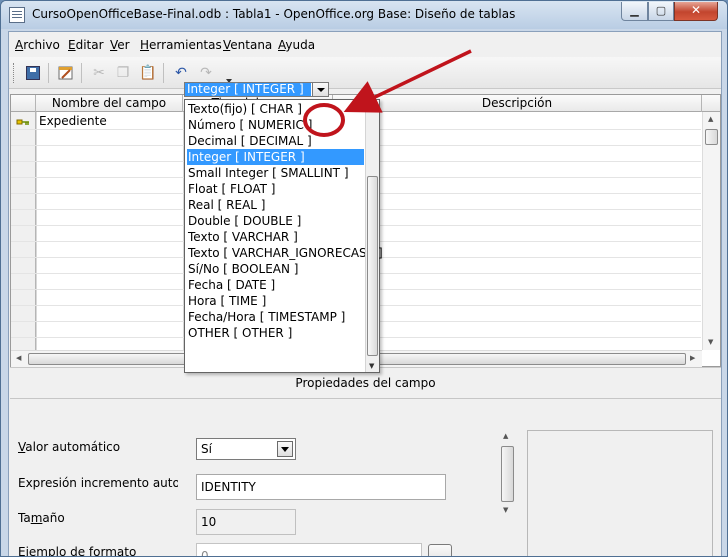 The width and height of the screenshot is (728, 557). Describe the element at coordinates (18, 358) in the screenshot. I see `scroll-left-icon: ◀` at that location.